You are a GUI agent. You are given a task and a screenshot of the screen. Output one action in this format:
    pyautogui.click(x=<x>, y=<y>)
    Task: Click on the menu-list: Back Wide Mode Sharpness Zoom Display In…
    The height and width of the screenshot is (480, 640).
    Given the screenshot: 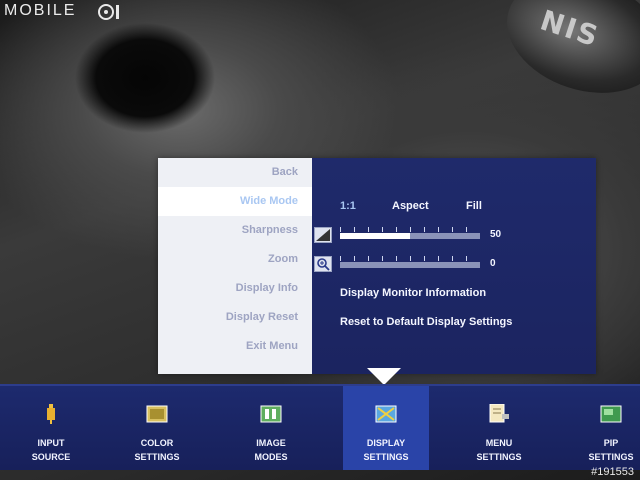 What is the action you would take?
    pyautogui.click(x=235, y=266)
    